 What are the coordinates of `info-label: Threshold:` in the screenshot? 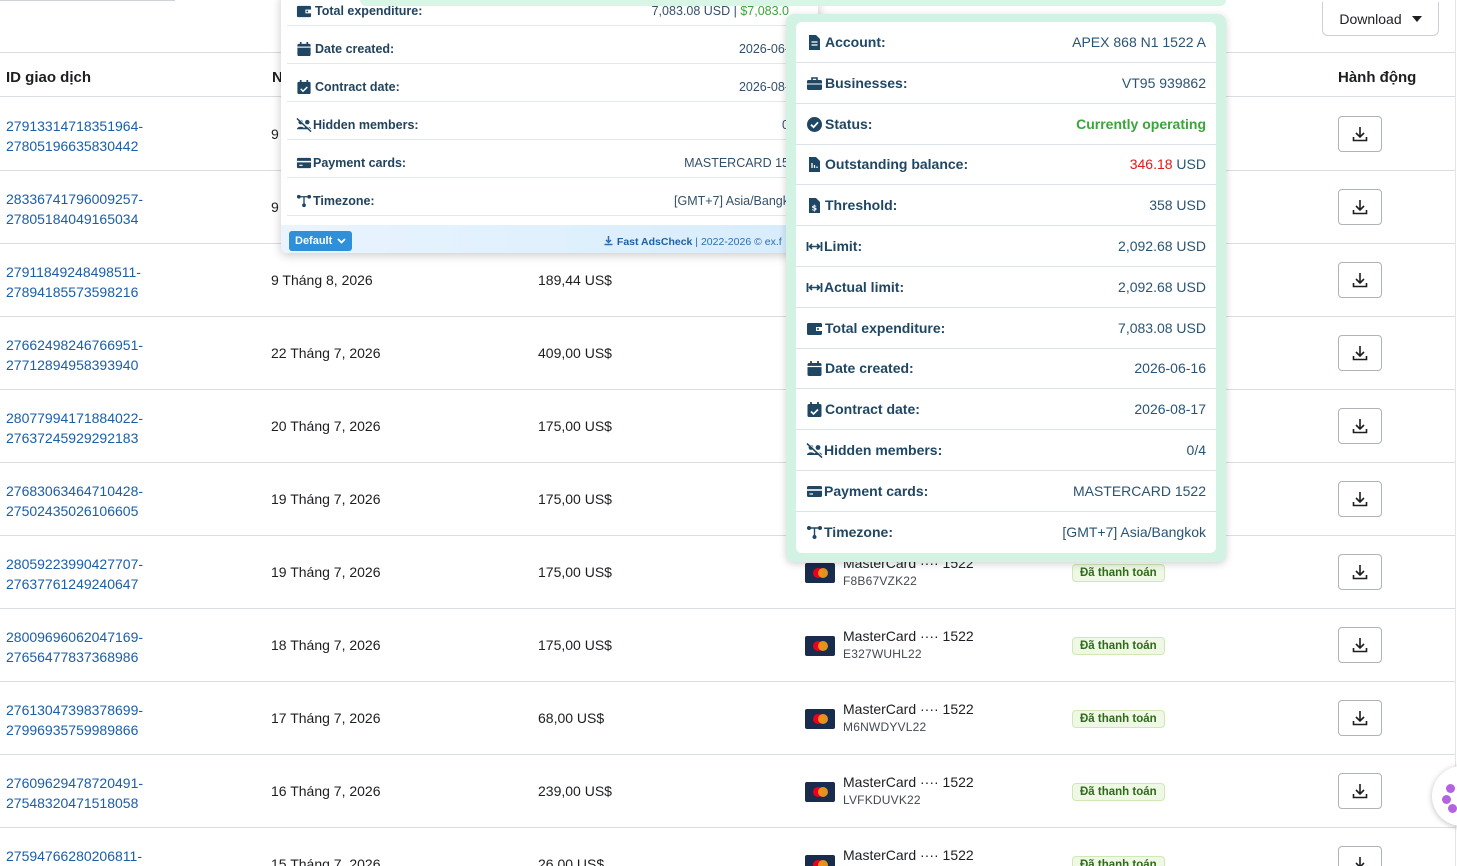 It's located at (861, 205).